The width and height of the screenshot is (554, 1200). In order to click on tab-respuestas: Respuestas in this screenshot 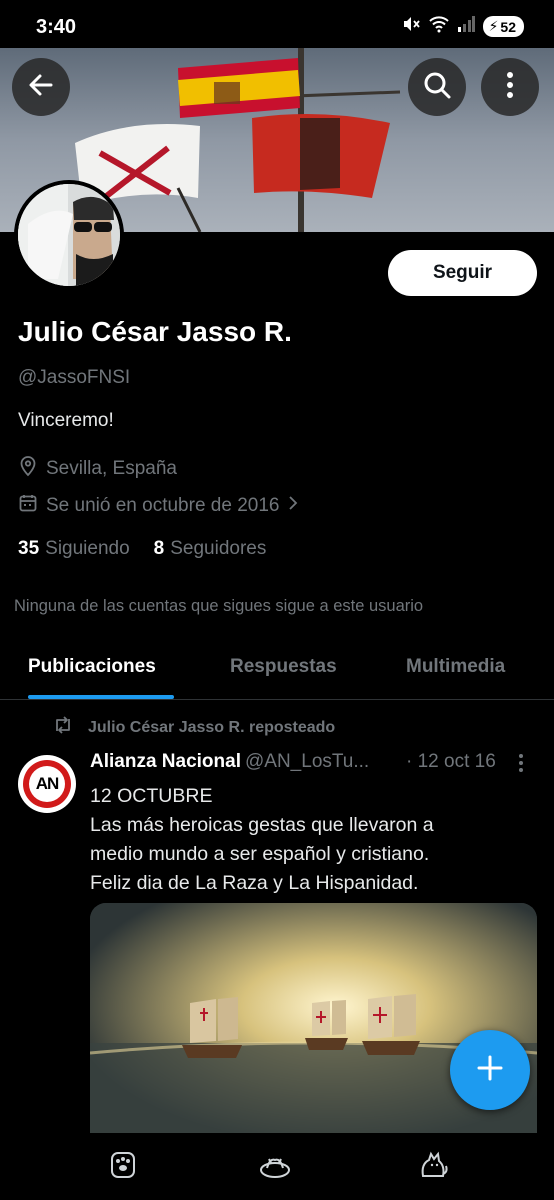, I will do `click(283, 667)`.